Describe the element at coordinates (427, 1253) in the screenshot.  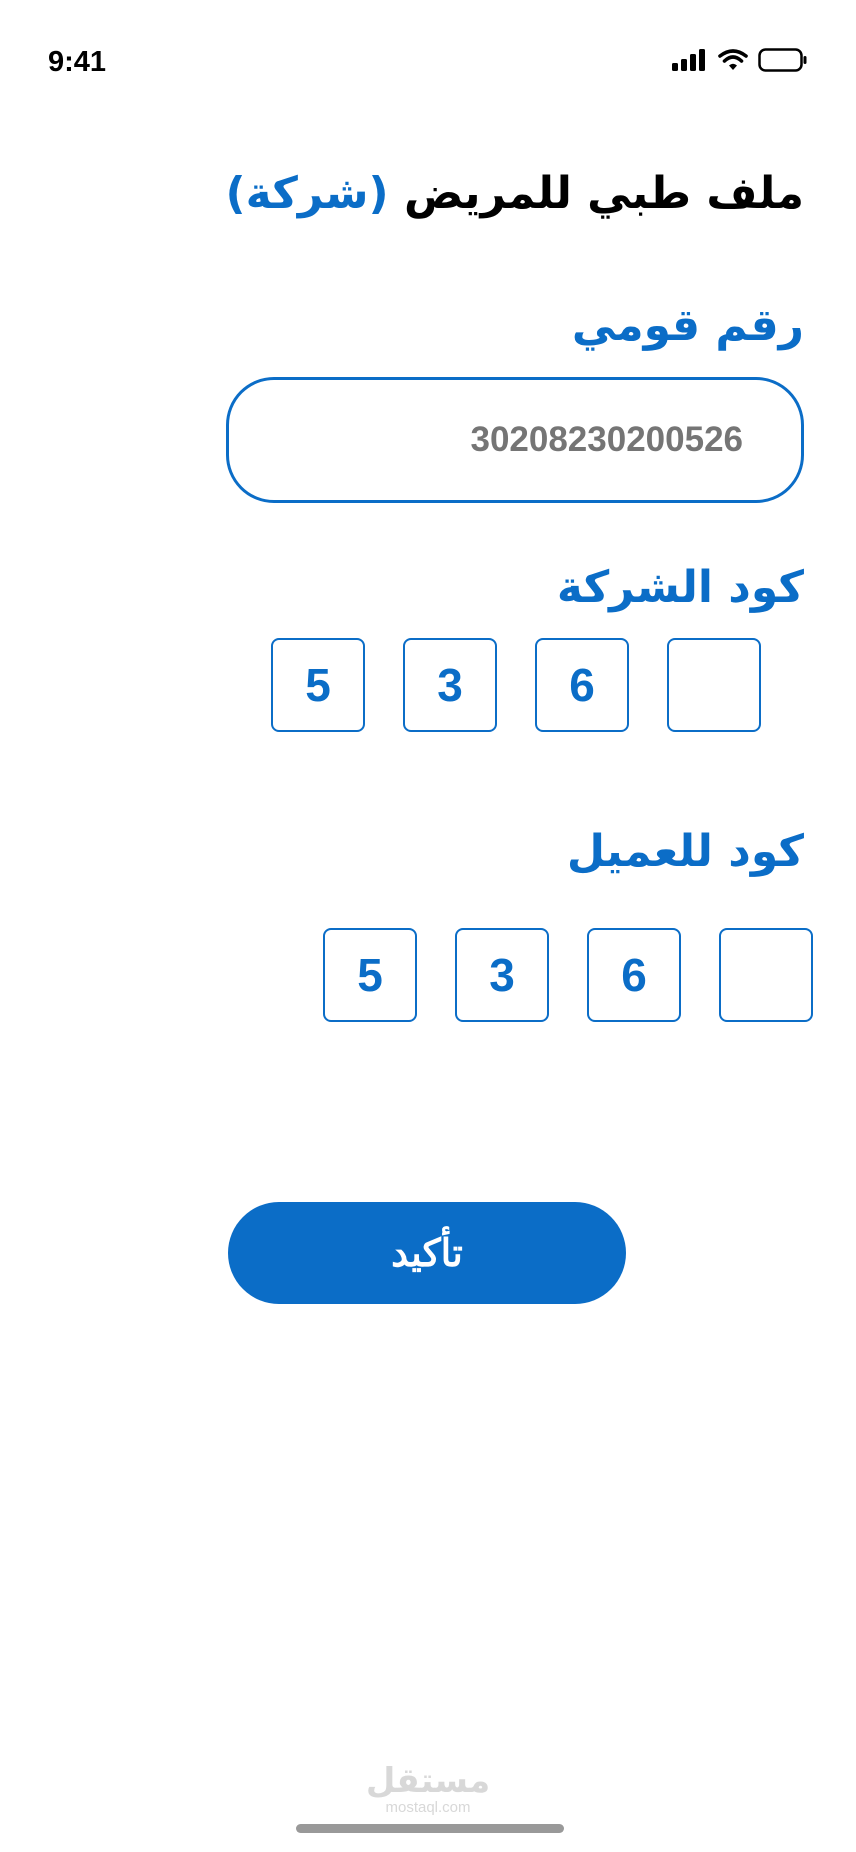
I see `confirm-button: تأكيد` at that location.